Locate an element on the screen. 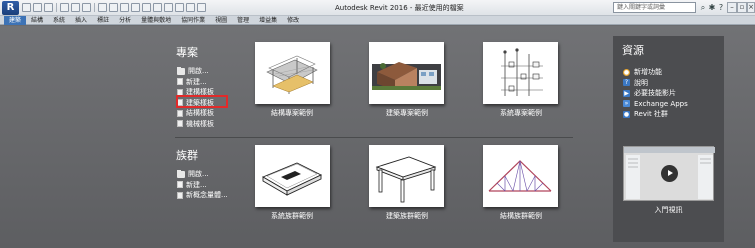 This screenshot has height=248, width=755. resource-link: » Exchange Apps is located at coordinates (655, 104).